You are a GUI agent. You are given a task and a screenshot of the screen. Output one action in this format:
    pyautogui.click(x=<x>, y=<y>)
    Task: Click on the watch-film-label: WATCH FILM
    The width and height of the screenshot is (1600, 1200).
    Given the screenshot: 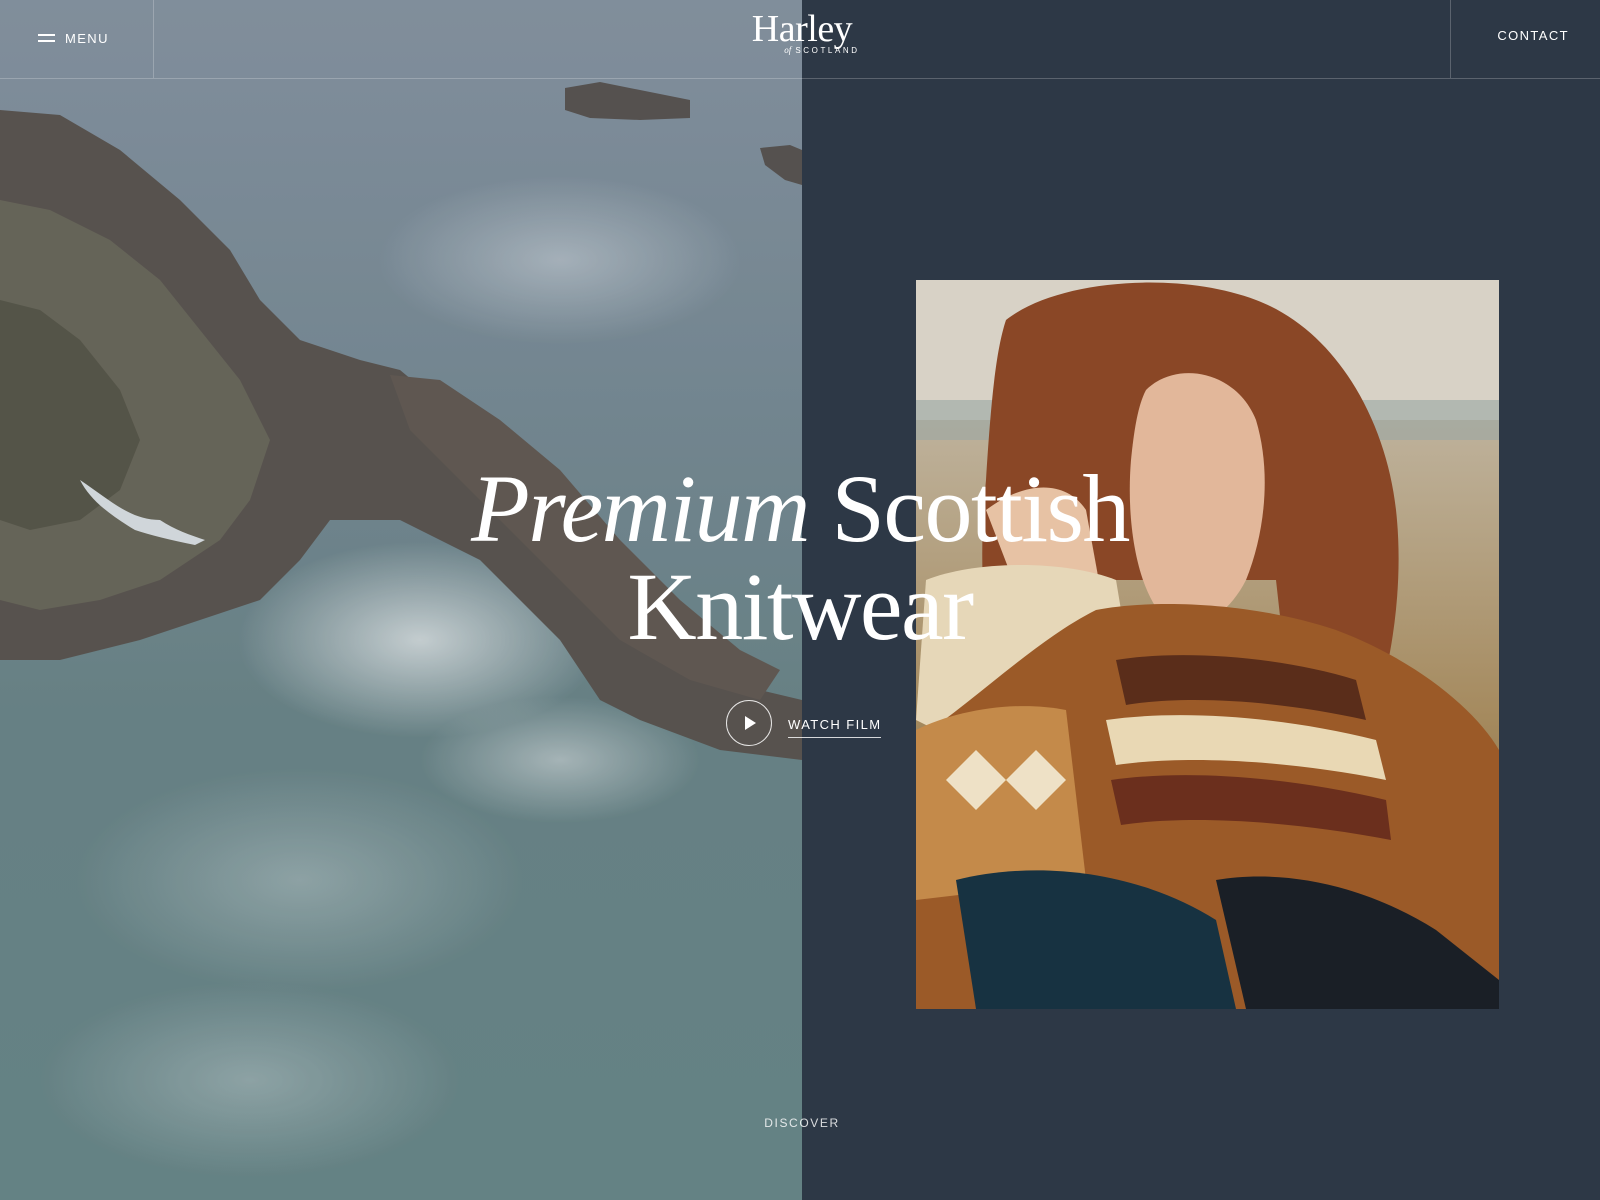 What is the action you would take?
    pyautogui.click(x=835, y=727)
    